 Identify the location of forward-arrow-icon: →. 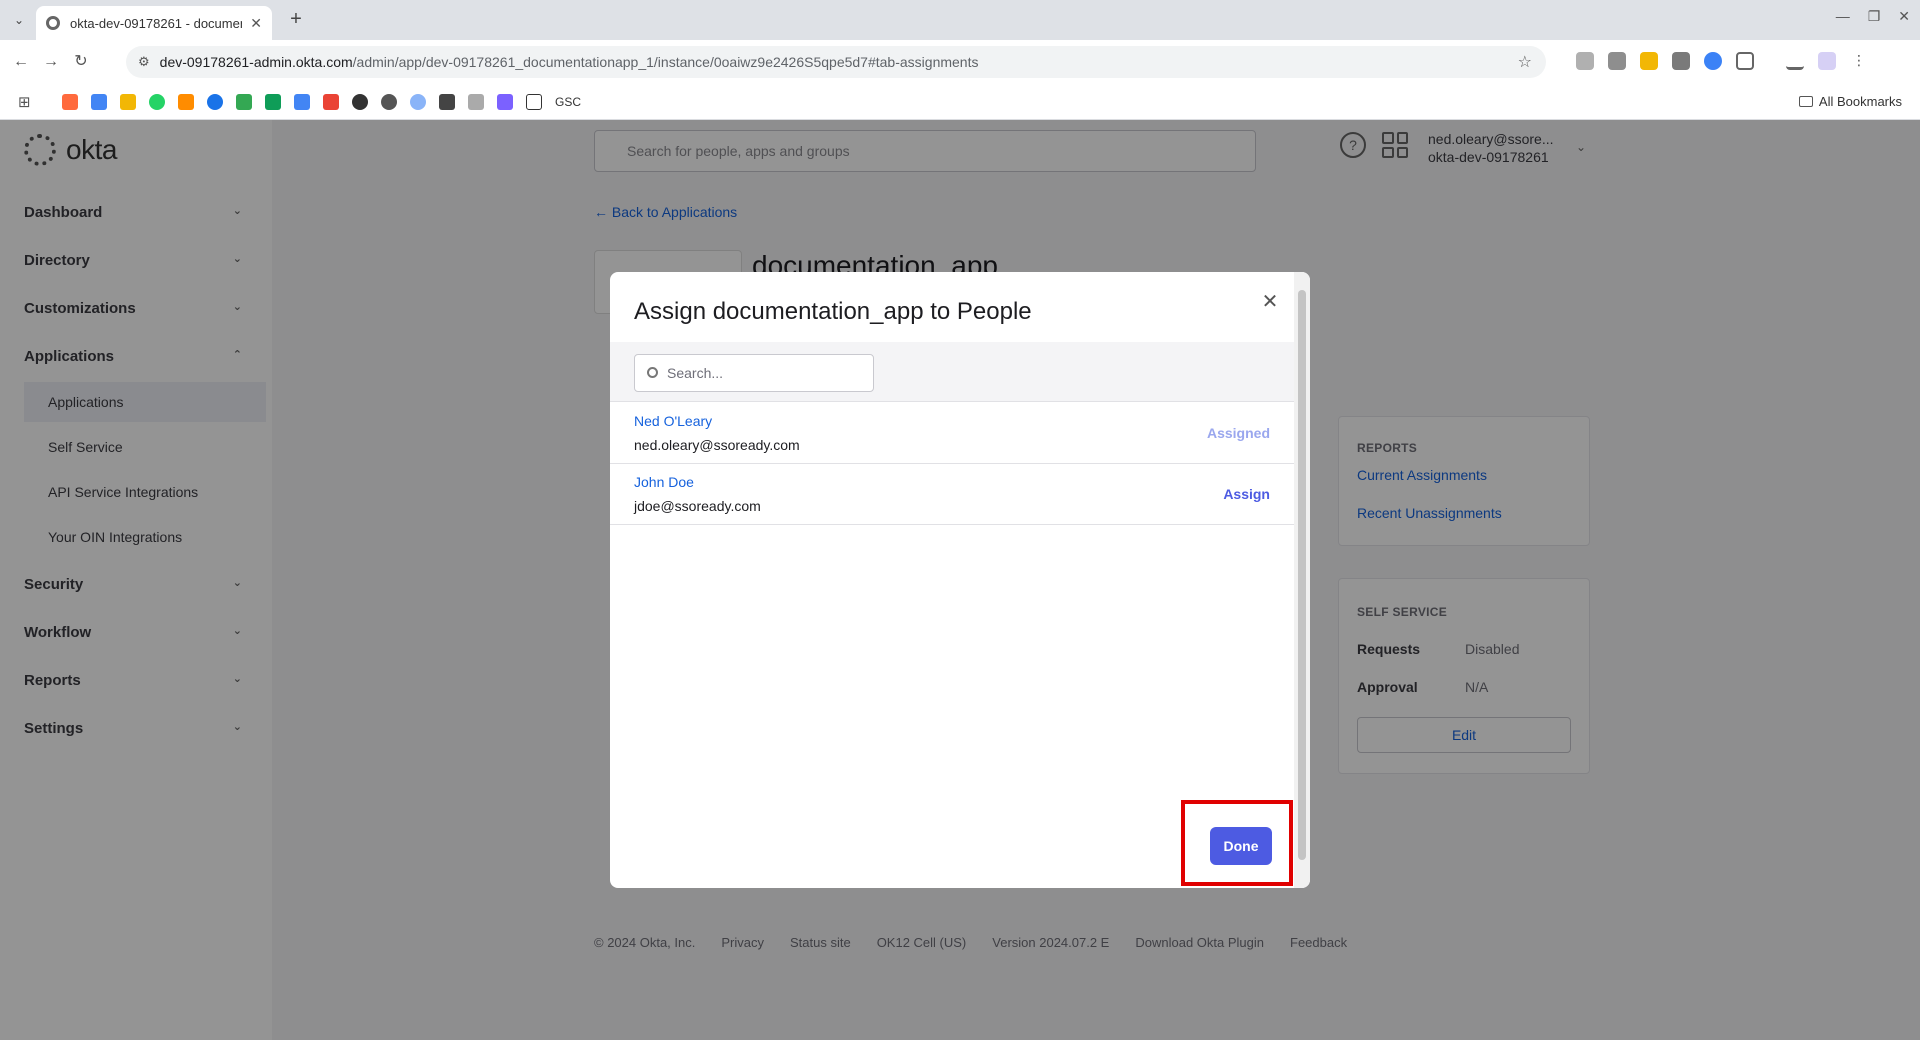
(51, 62).